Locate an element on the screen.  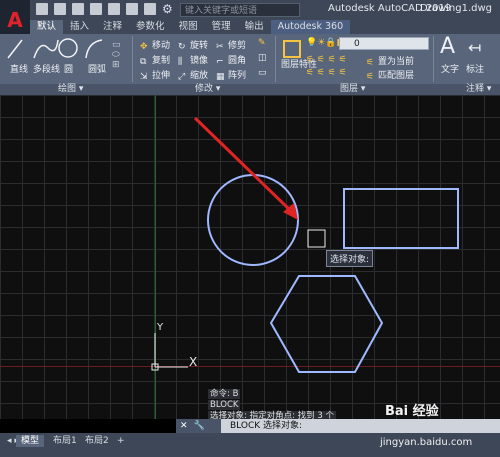
command-history: 命令: B BLOCK 选择对象: 指定对角点: 找到 3 个 is located at coordinates (272, 405).